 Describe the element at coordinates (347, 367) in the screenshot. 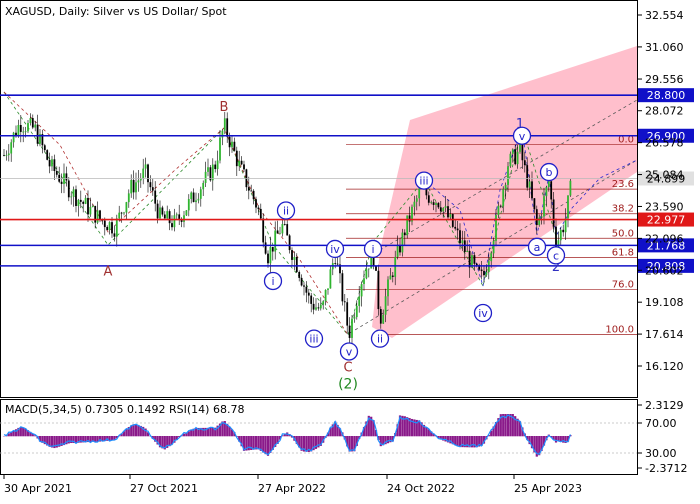

I see `wave-label: C` at that location.